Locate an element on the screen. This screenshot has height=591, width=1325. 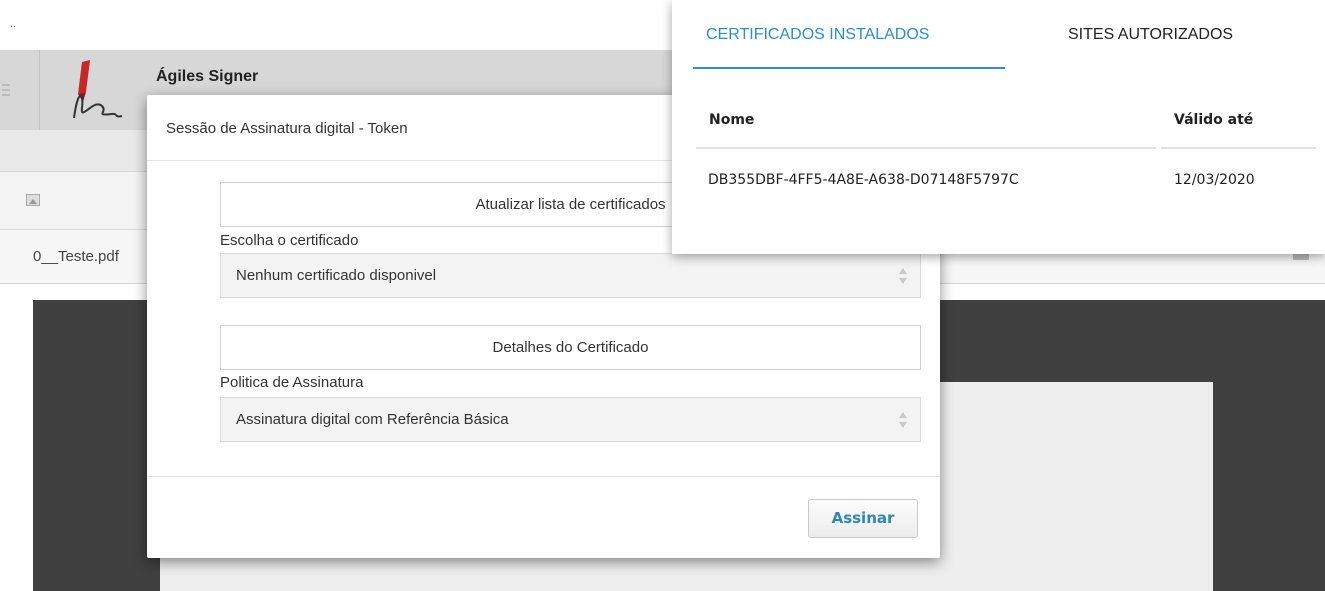
dialog-title: Sessão de Assinatura digital - Token is located at coordinates (287, 128).